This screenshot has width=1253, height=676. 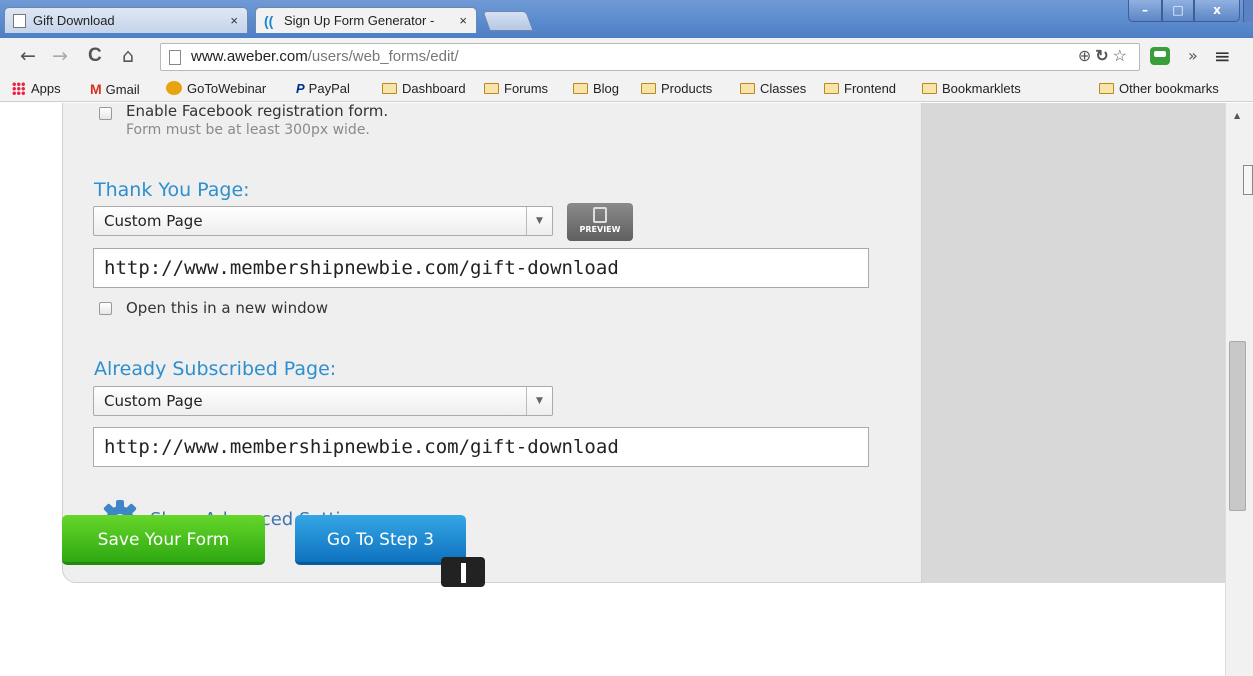 I want to click on forward-button: →, so click(x=60, y=56).